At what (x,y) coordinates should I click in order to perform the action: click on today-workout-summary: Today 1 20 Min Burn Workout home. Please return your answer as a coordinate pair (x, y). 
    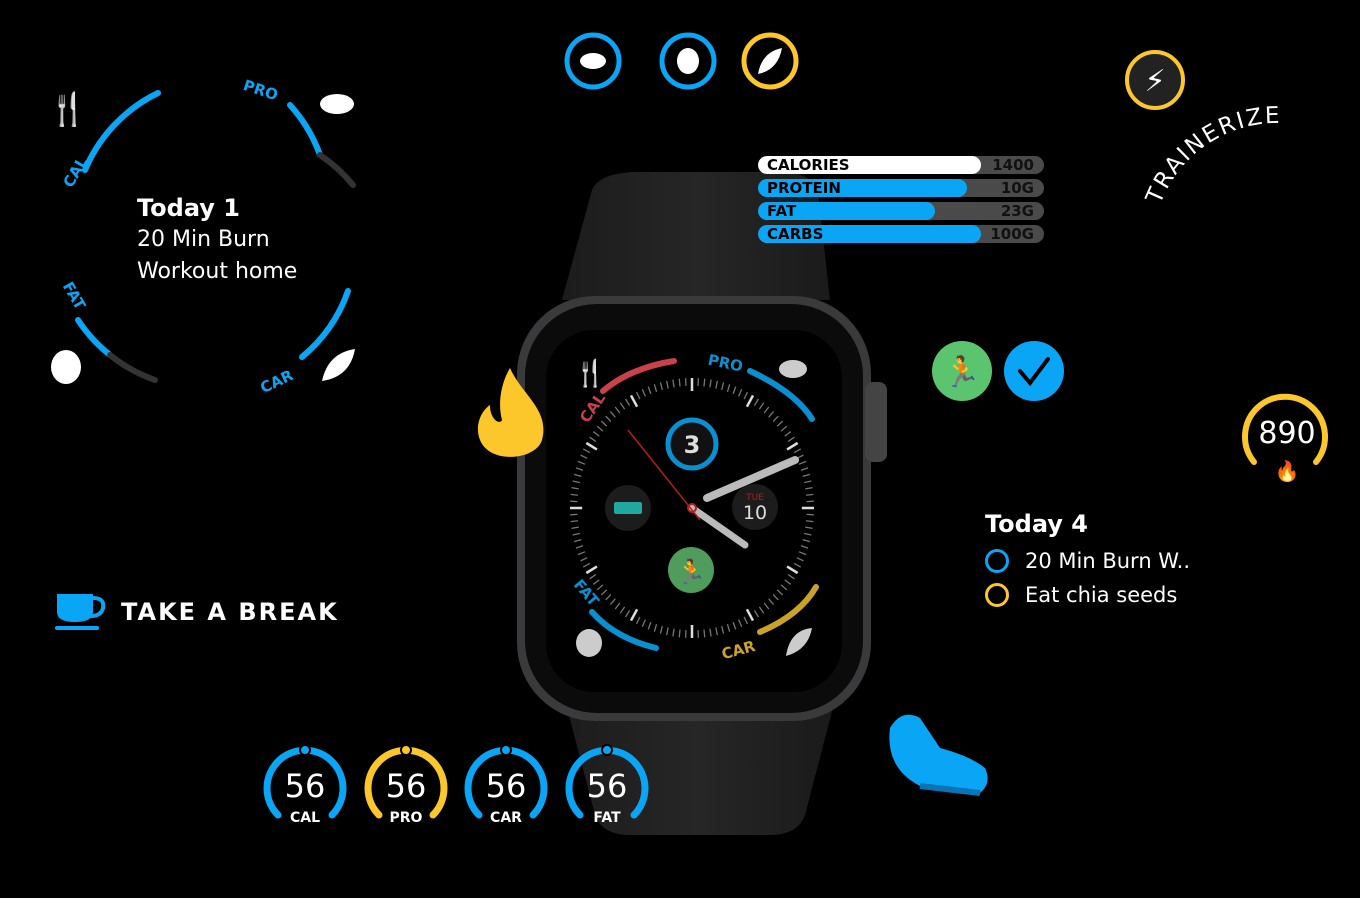
    Looking at the image, I should click on (217, 240).